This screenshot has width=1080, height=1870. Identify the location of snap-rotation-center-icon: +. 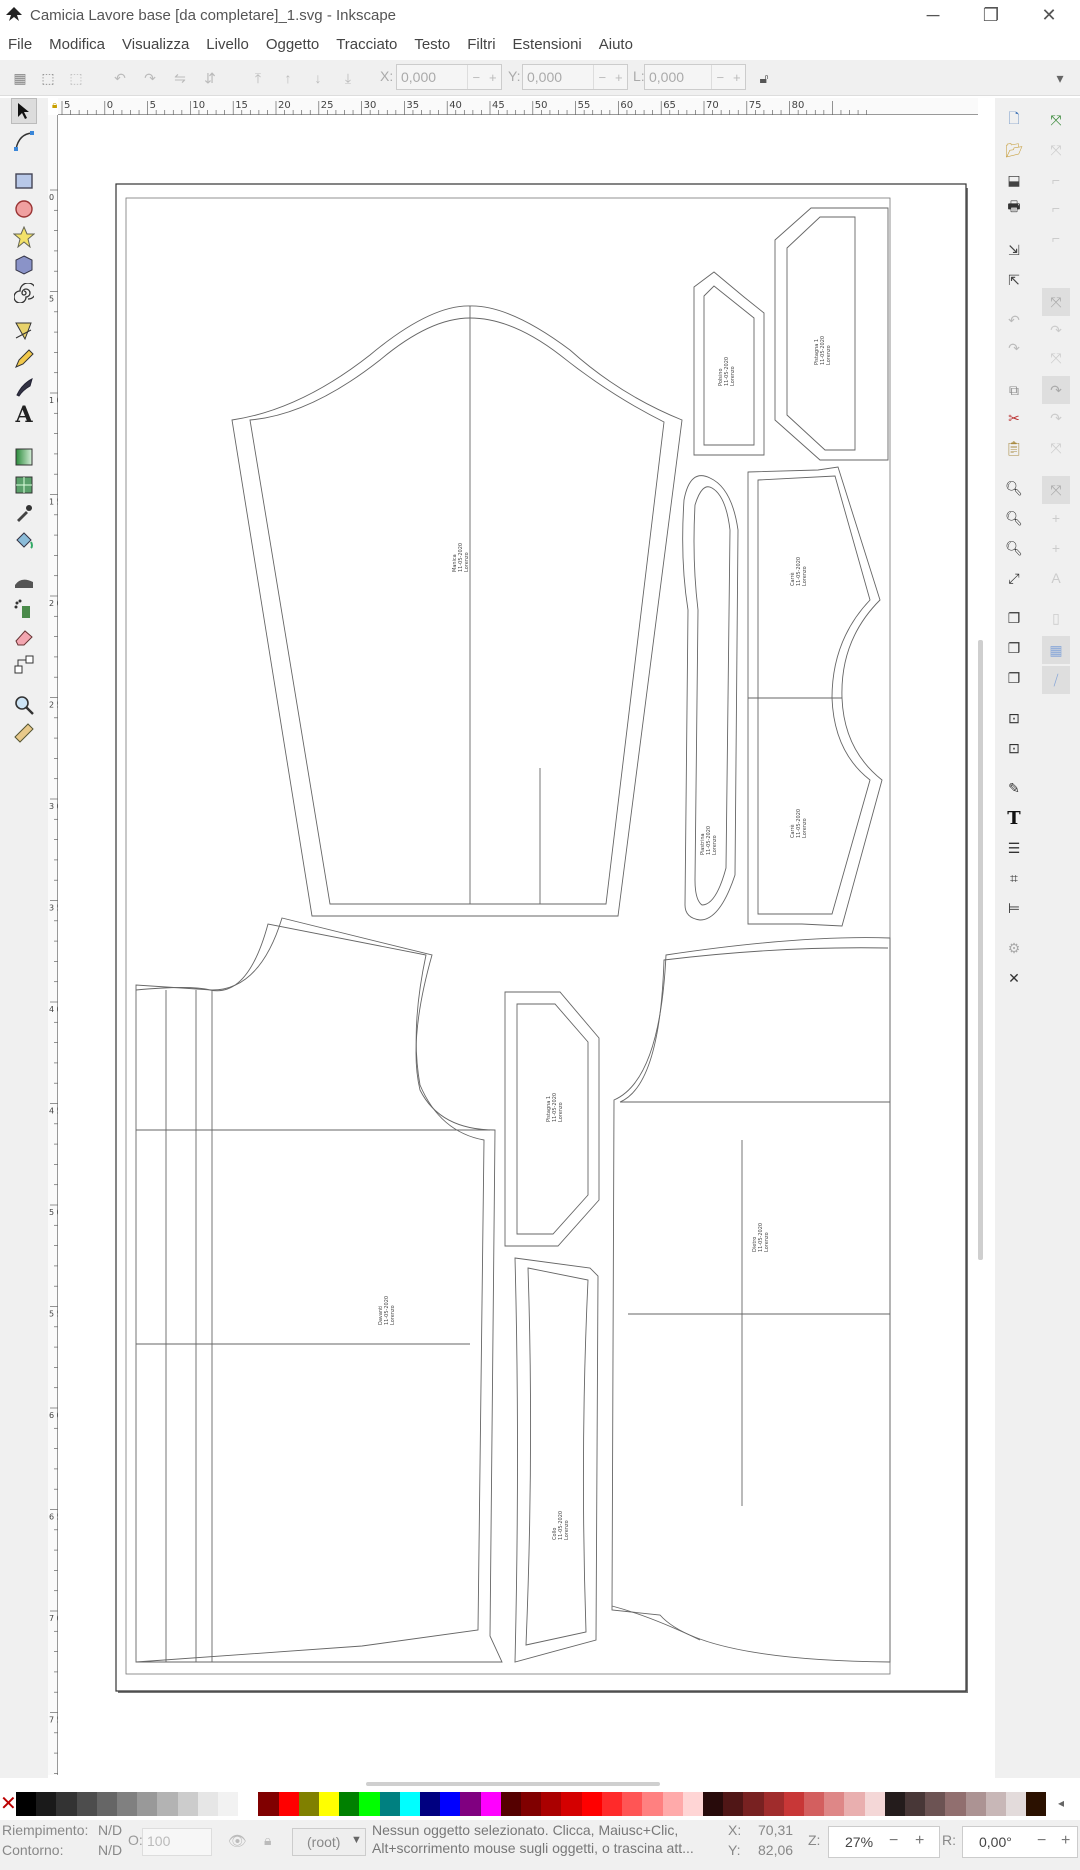
(1056, 518).